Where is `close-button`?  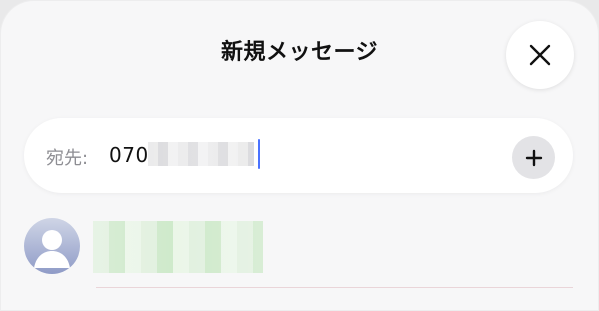
close-button is located at coordinates (540, 55).